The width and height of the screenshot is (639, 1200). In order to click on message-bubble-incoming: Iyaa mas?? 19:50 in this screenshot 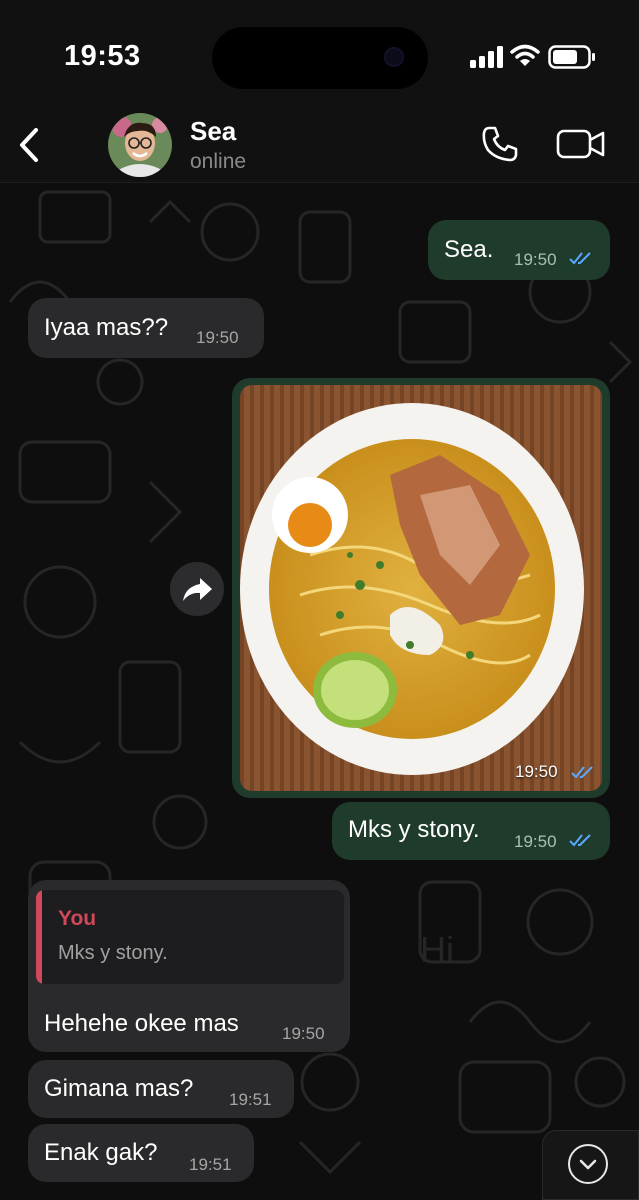, I will do `click(146, 328)`.